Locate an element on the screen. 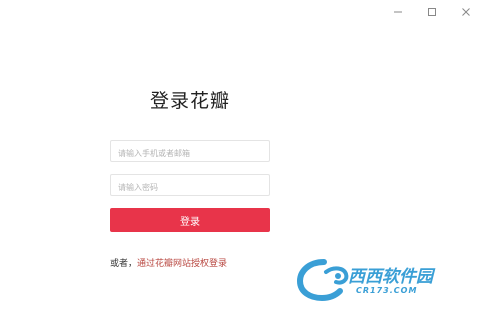 The width and height of the screenshot is (497, 310). minimize-button is located at coordinates (398, 12).